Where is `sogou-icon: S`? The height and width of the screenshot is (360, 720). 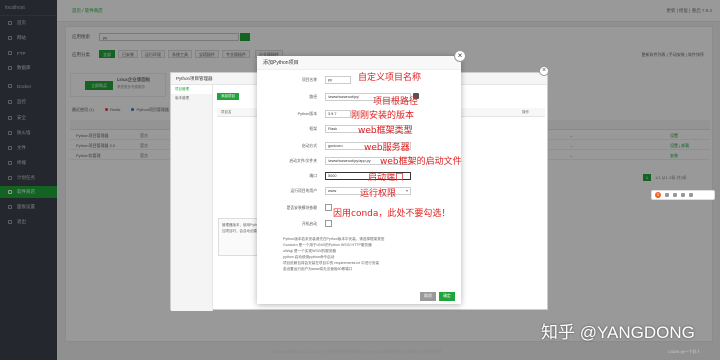
sogou-icon: S is located at coordinates (658, 195).